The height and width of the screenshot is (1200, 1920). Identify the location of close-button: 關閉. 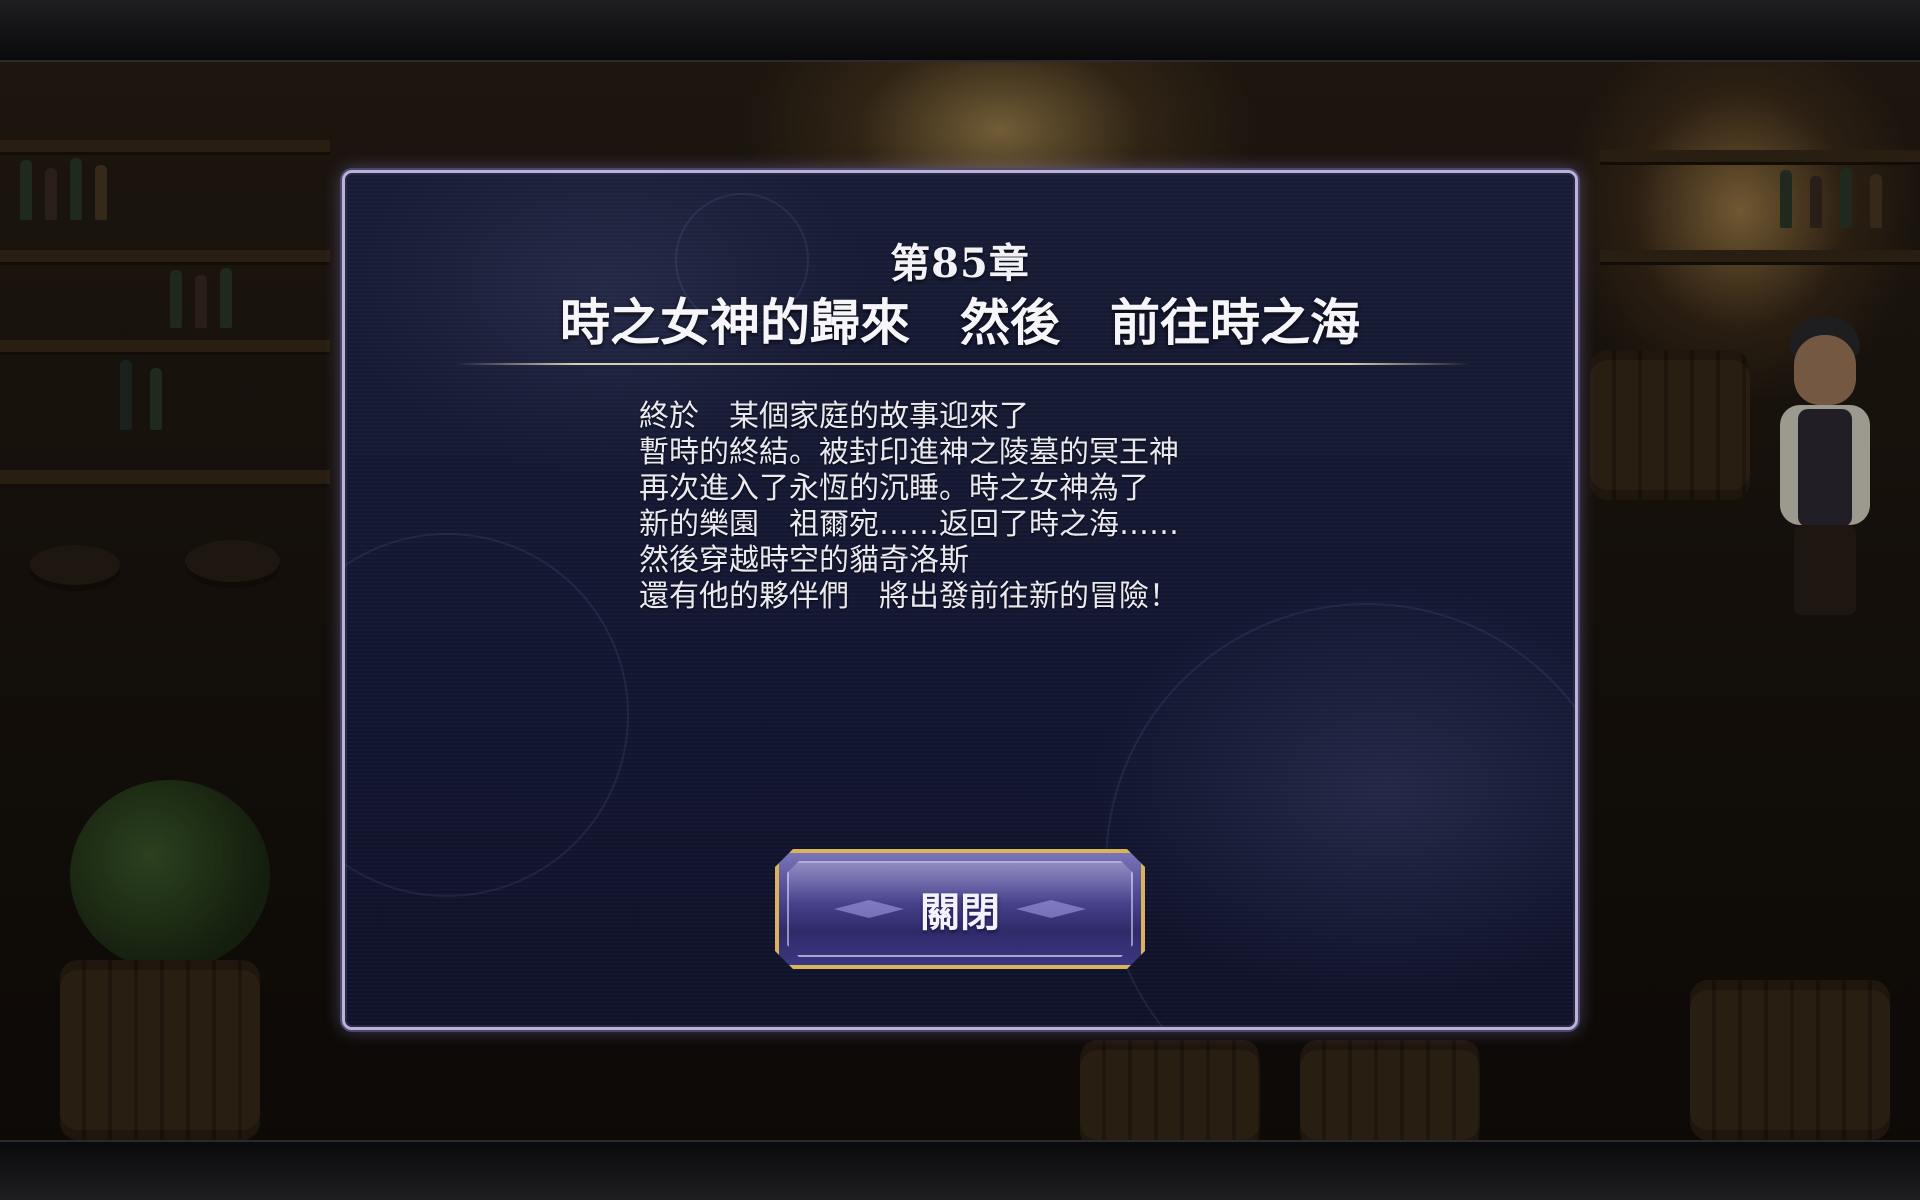
(960, 909).